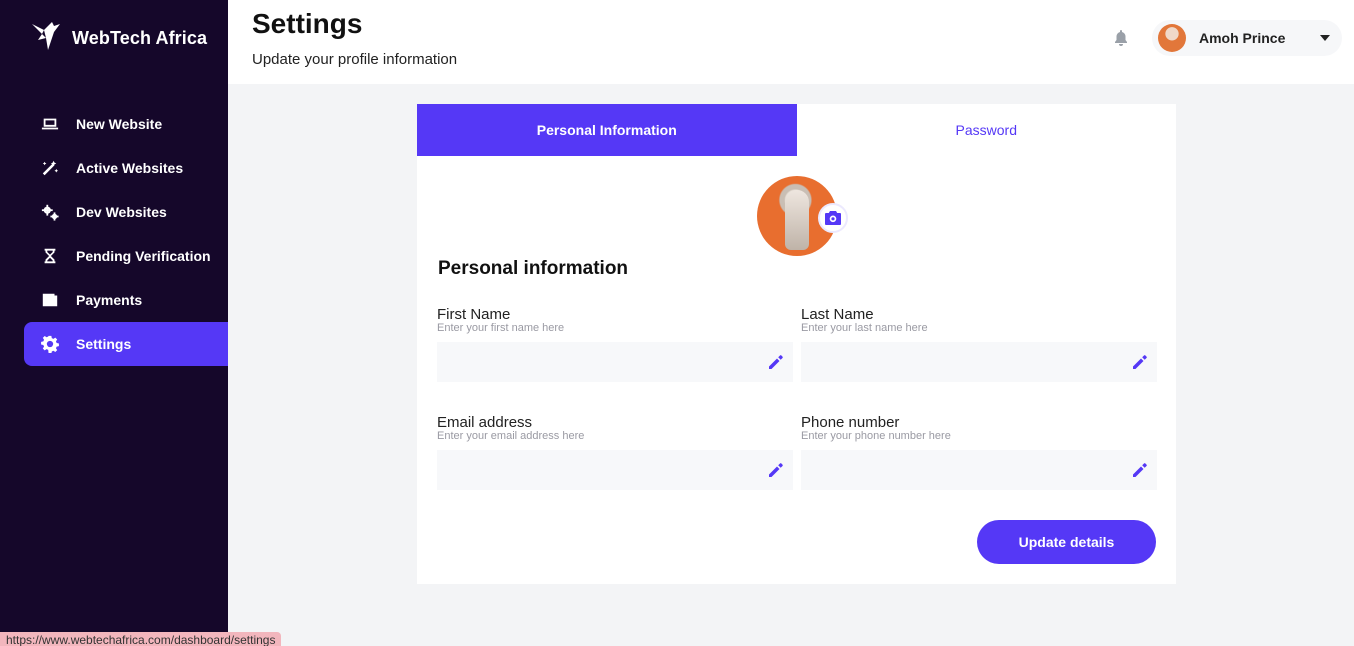 This screenshot has width=1354, height=646. What do you see at coordinates (50, 344) in the screenshot?
I see `gear-icon` at bounding box center [50, 344].